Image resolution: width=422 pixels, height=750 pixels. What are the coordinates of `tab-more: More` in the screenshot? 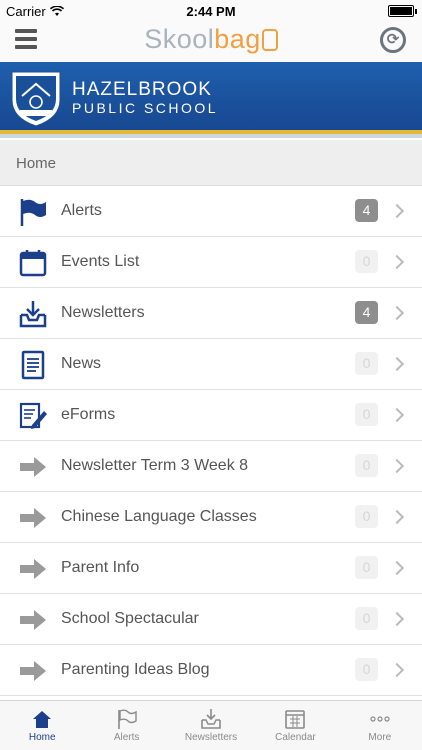 It's located at (380, 725).